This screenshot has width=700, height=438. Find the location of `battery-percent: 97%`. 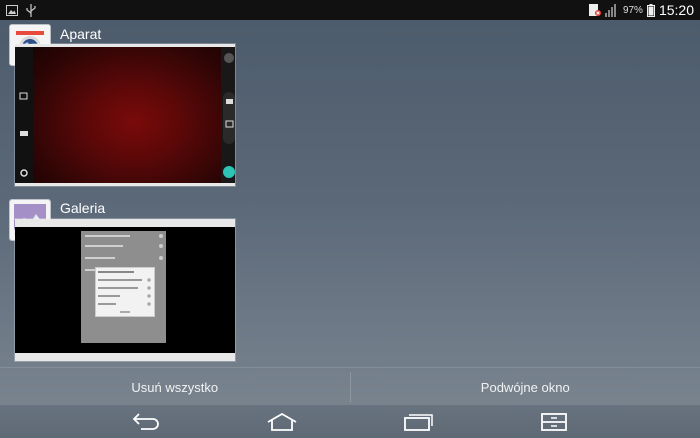

battery-percent: 97% is located at coordinates (632, 10).